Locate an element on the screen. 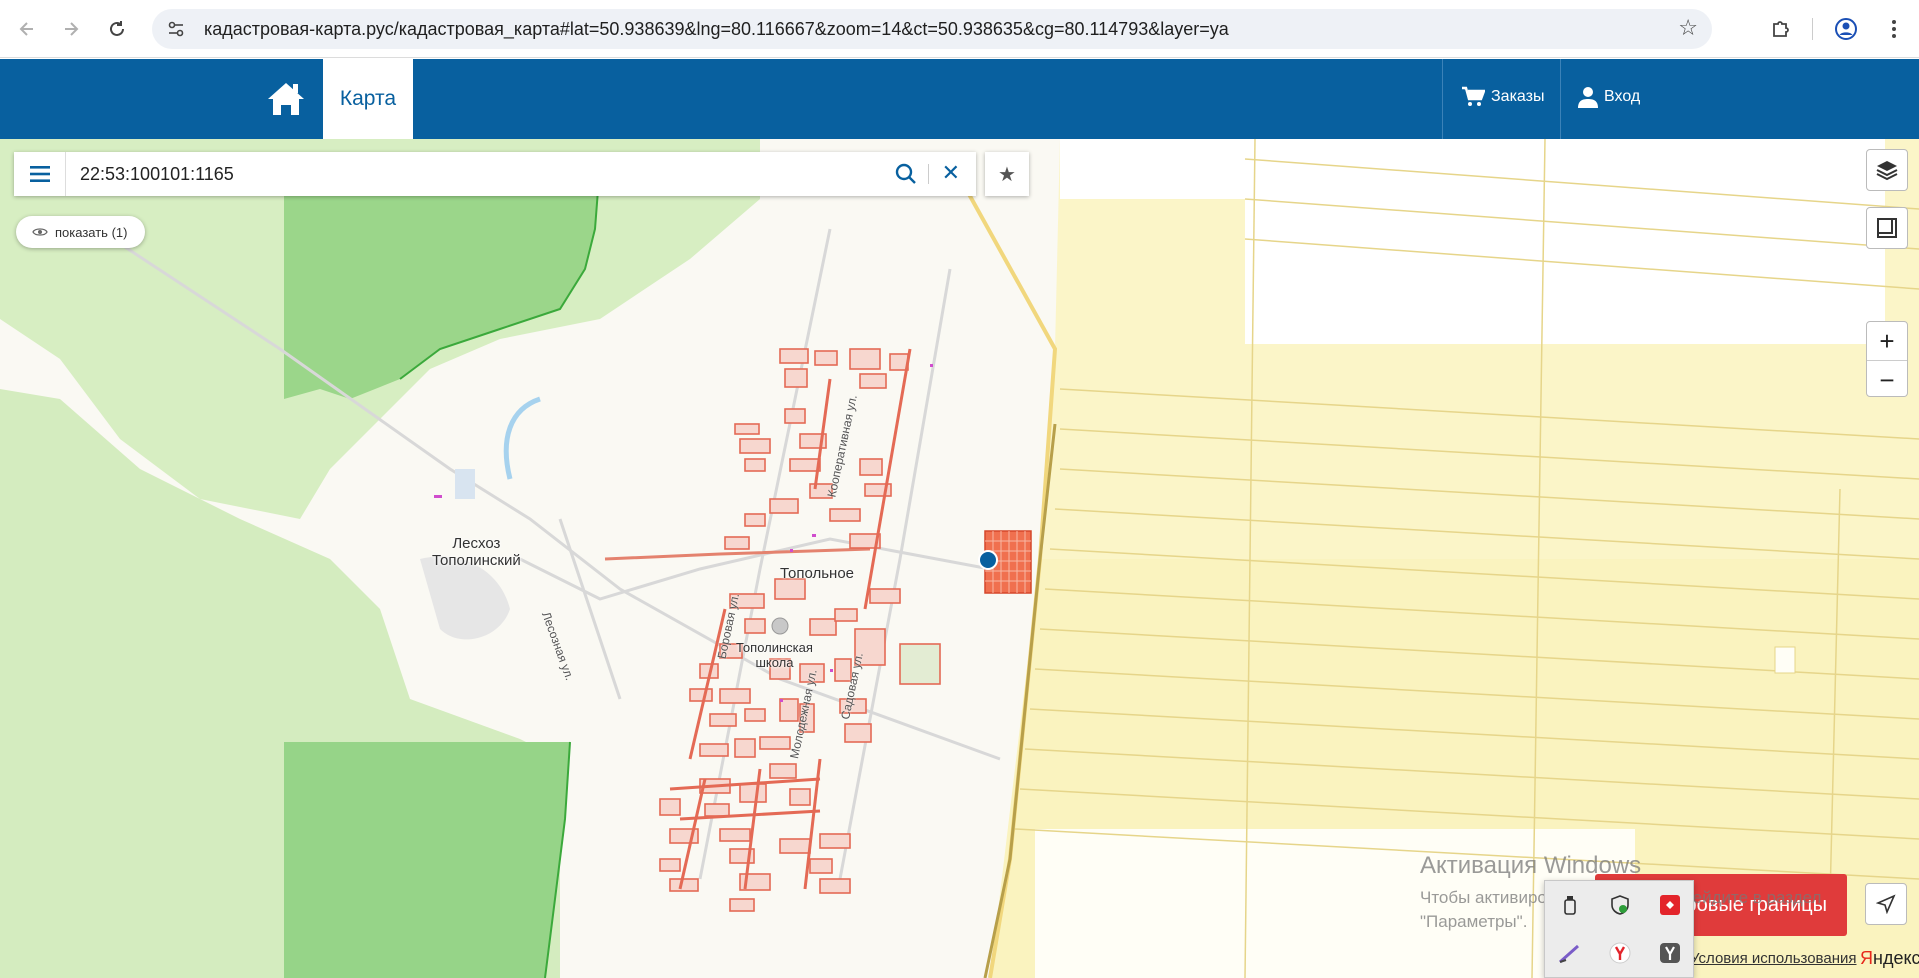 The image size is (1919, 978). show-results-button: показать (1) is located at coordinates (81, 232).